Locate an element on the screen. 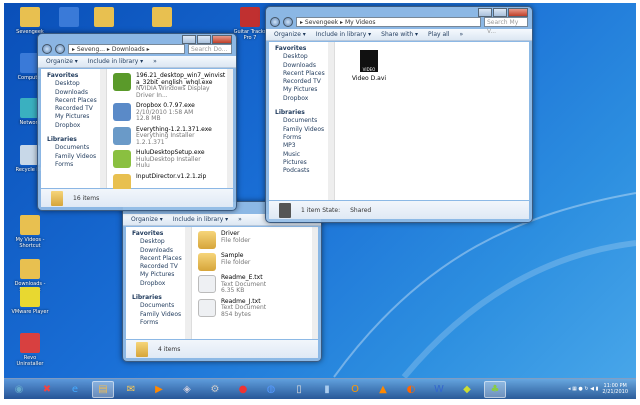 This screenshot has width=640, height=405. file-item: Readme_E.txt Text Document 6.35 KB is located at coordinates (255, 284).